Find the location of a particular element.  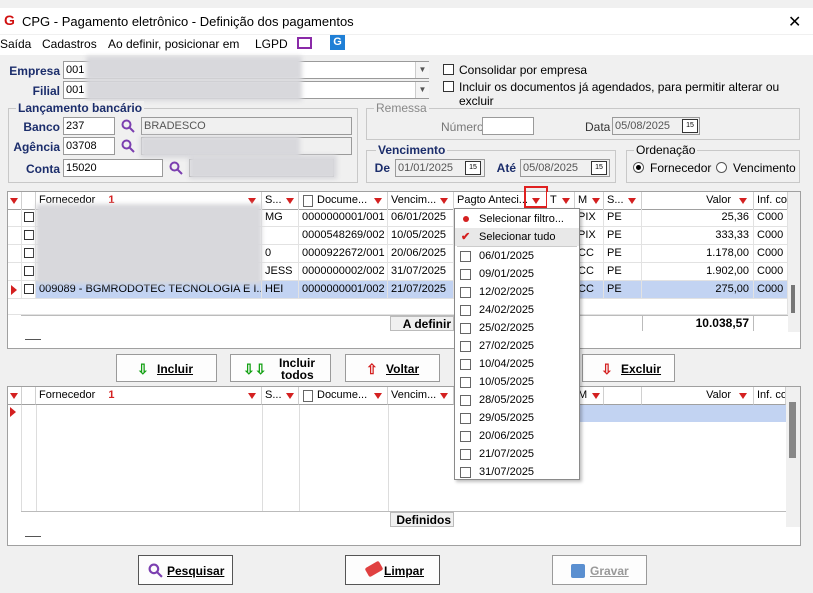

pesquisar-button: Pesquisar is located at coordinates (185, 570).